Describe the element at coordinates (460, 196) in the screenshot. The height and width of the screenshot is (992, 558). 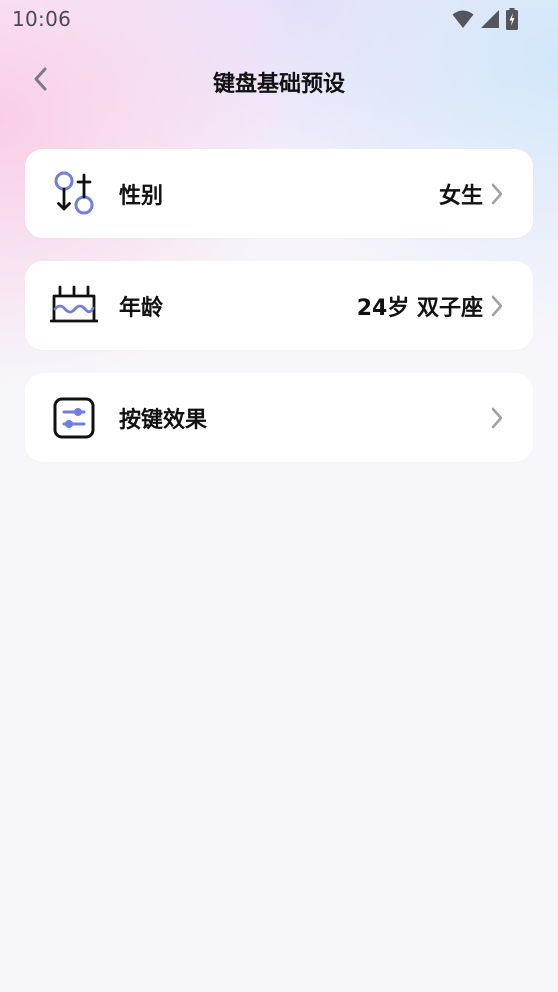
I see `gender-value: 女生` at that location.